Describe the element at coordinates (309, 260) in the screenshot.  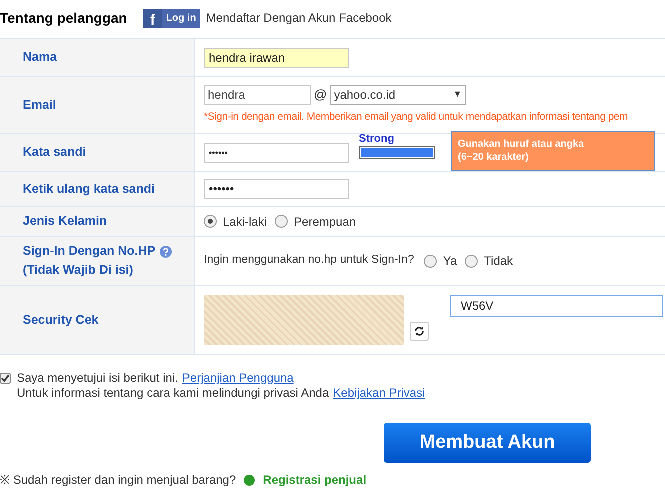
I see `phone-question: Ingin menggunakan no.hp untuk Sign-In?` at that location.